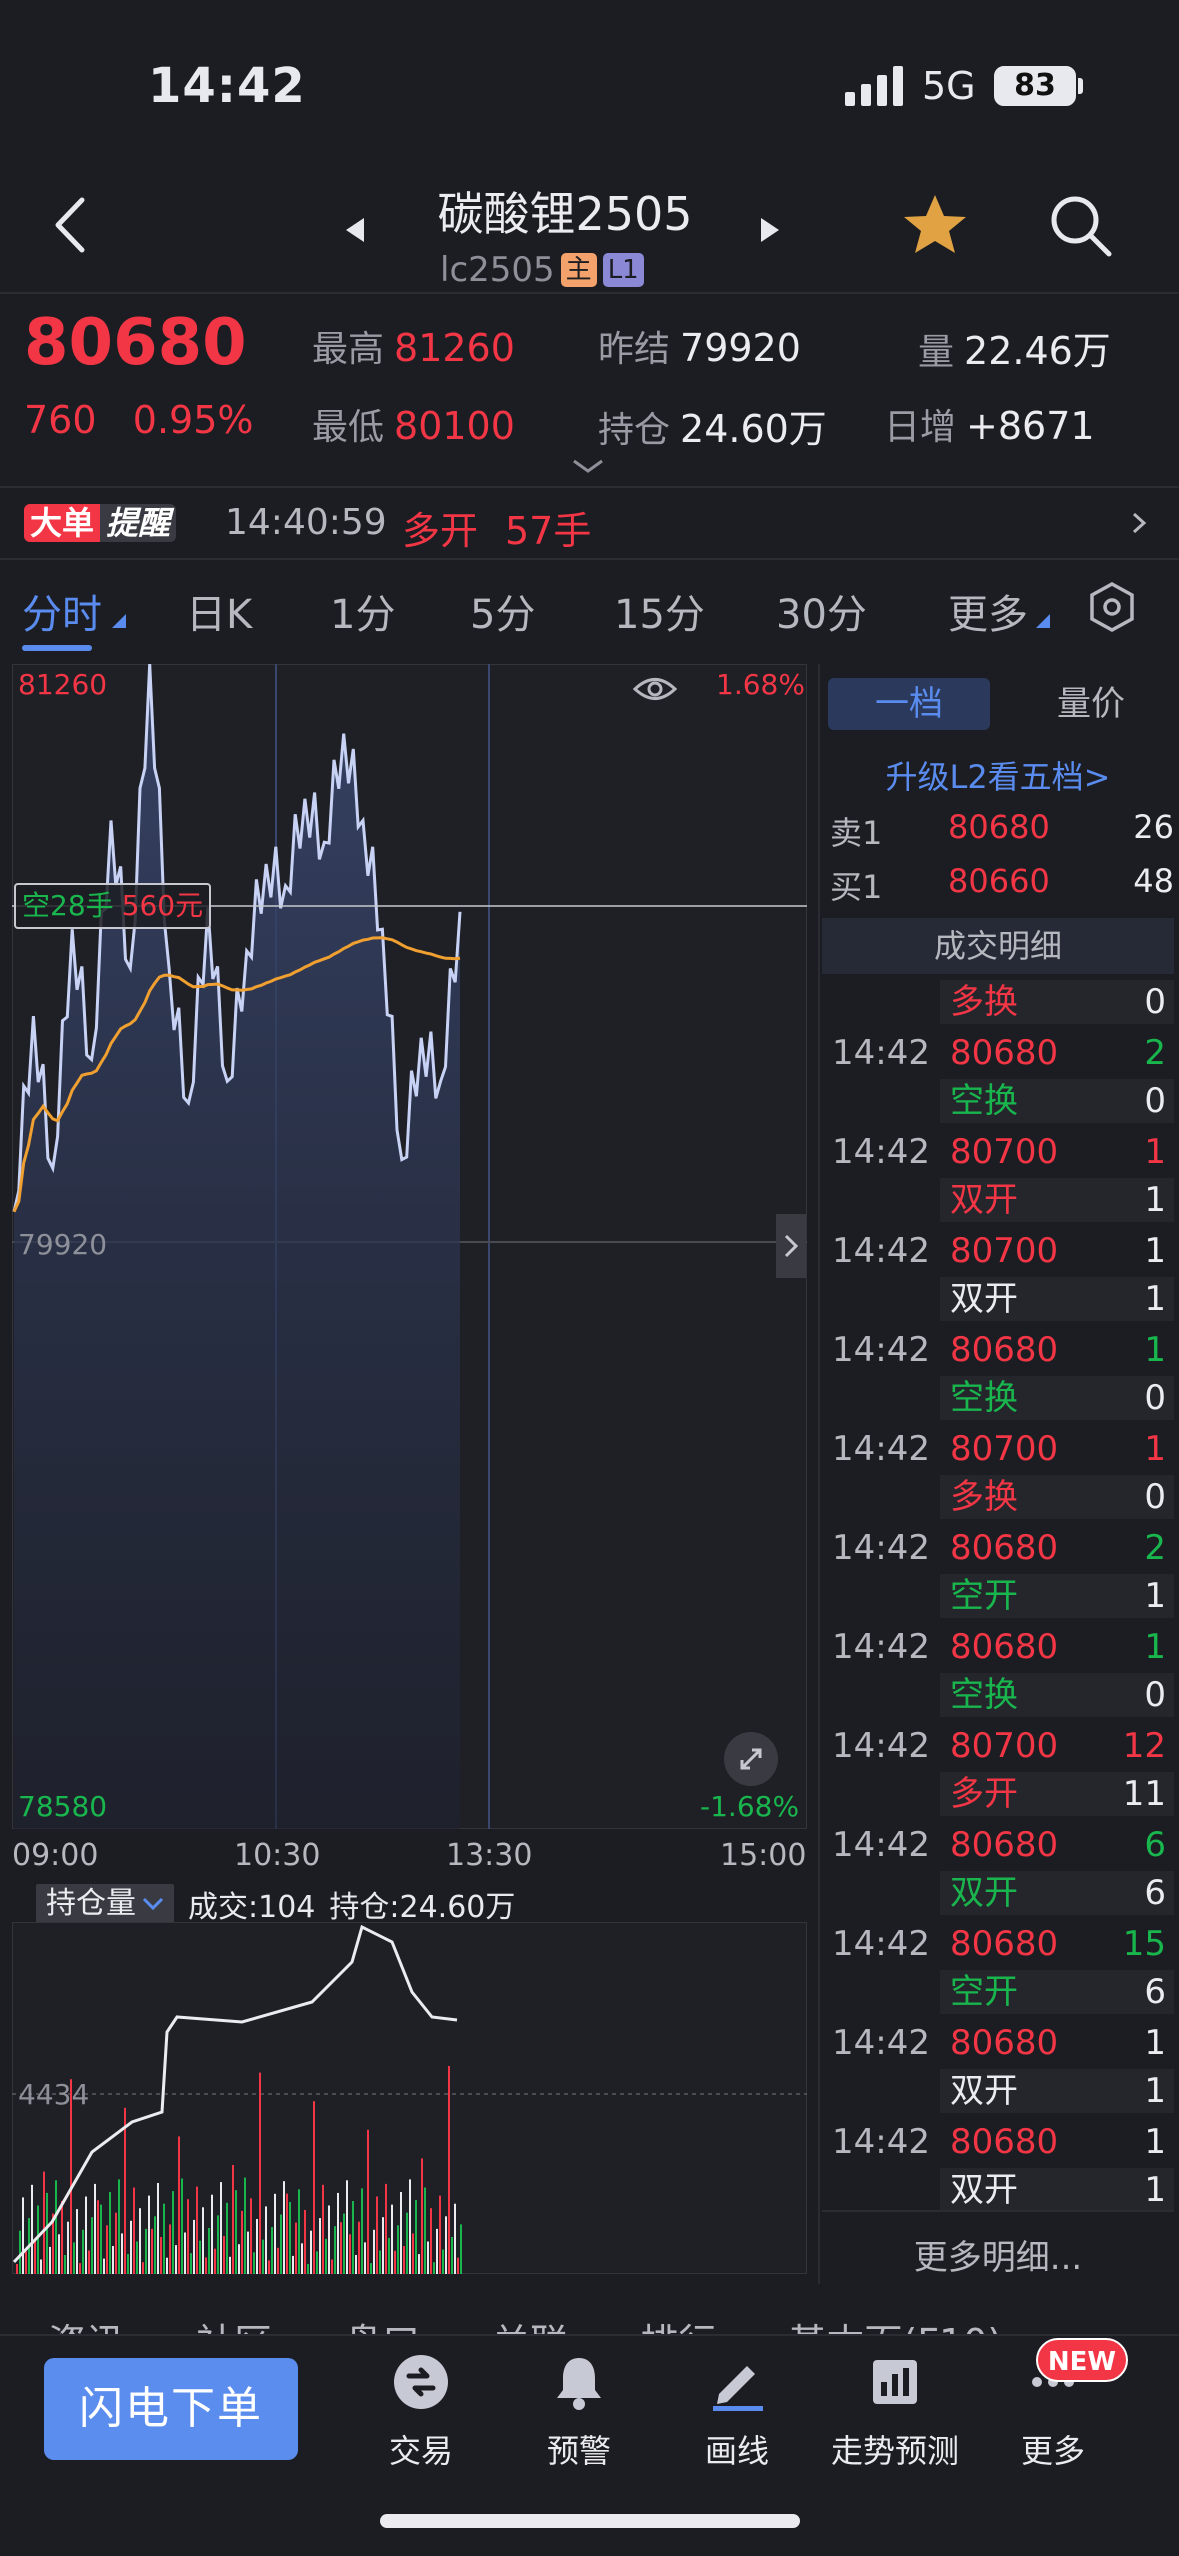 The image size is (1179, 2556). What do you see at coordinates (895, 2412) in the screenshot?
I see `nav-forecast: 走势预测` at bounding box center [895, 2412].